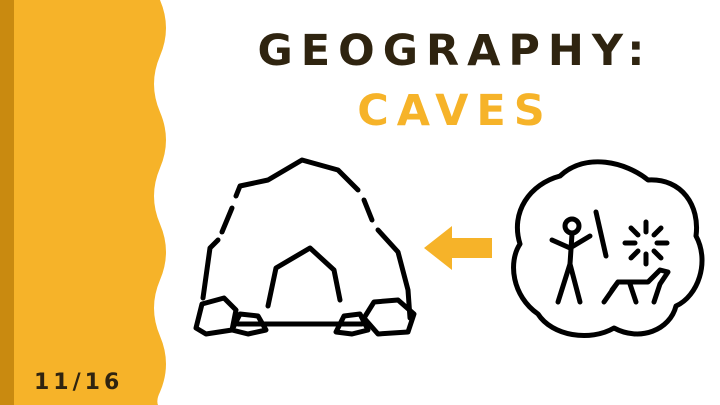 The image size is (720, 405). What do you see at coordinates (608, 248) in the screenshot?
I see `cave-painting-icon` at bounding box center [608, 248].